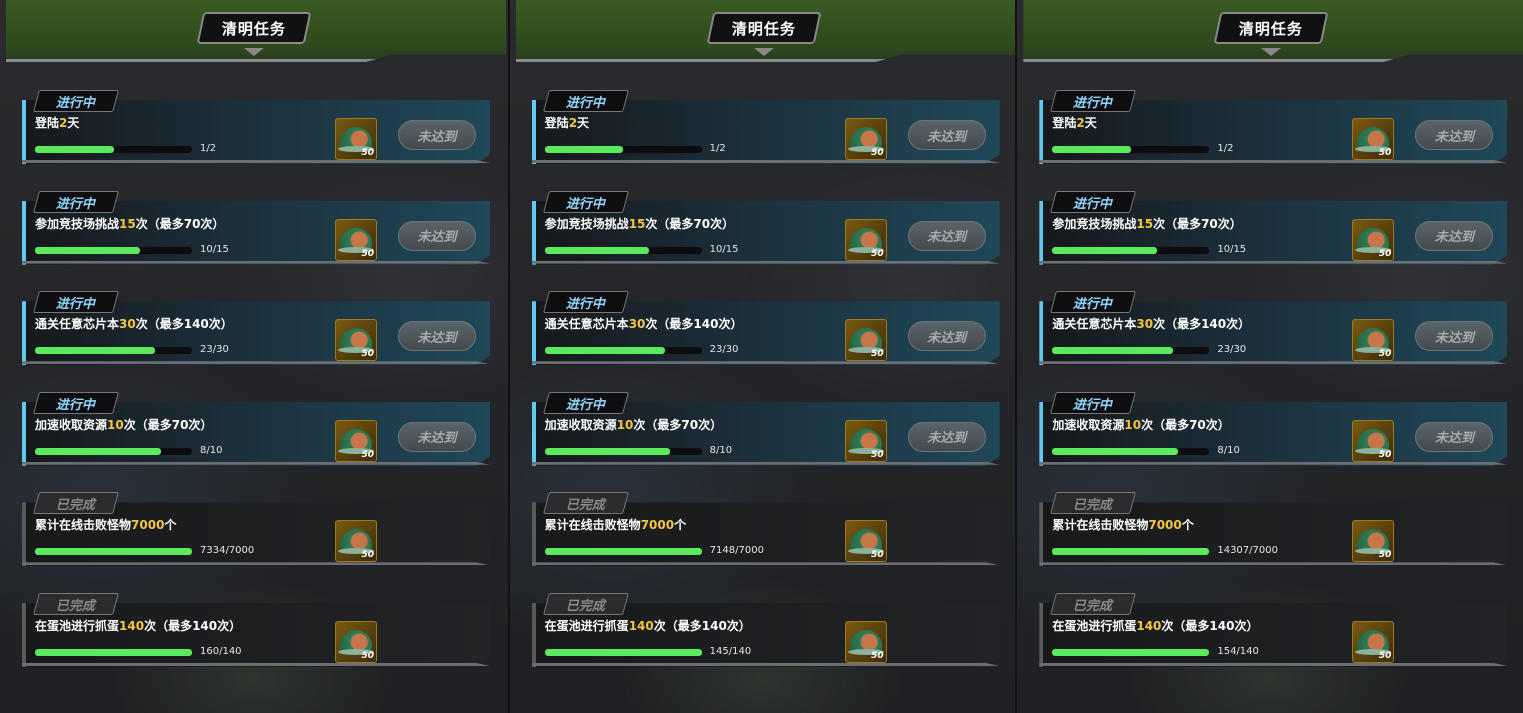 The height and width of the screenshot is (713, 1523). What do you see at coordinates (168, 424) in the screenshot?
I see `desc-suffix: 次（最多70次）` at bounding box center [168, 424].